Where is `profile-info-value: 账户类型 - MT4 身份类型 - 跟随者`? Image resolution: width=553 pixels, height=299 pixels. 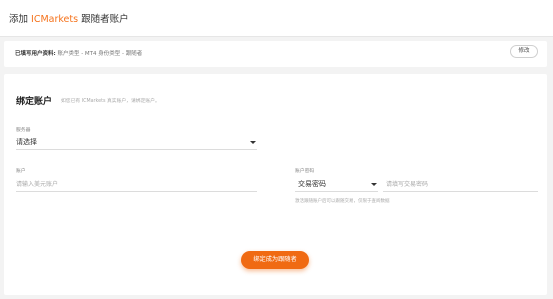
profile-info-value: 账户类型 - MT4 身份类型 - 跟随者 is located at coordinates (99, 54).